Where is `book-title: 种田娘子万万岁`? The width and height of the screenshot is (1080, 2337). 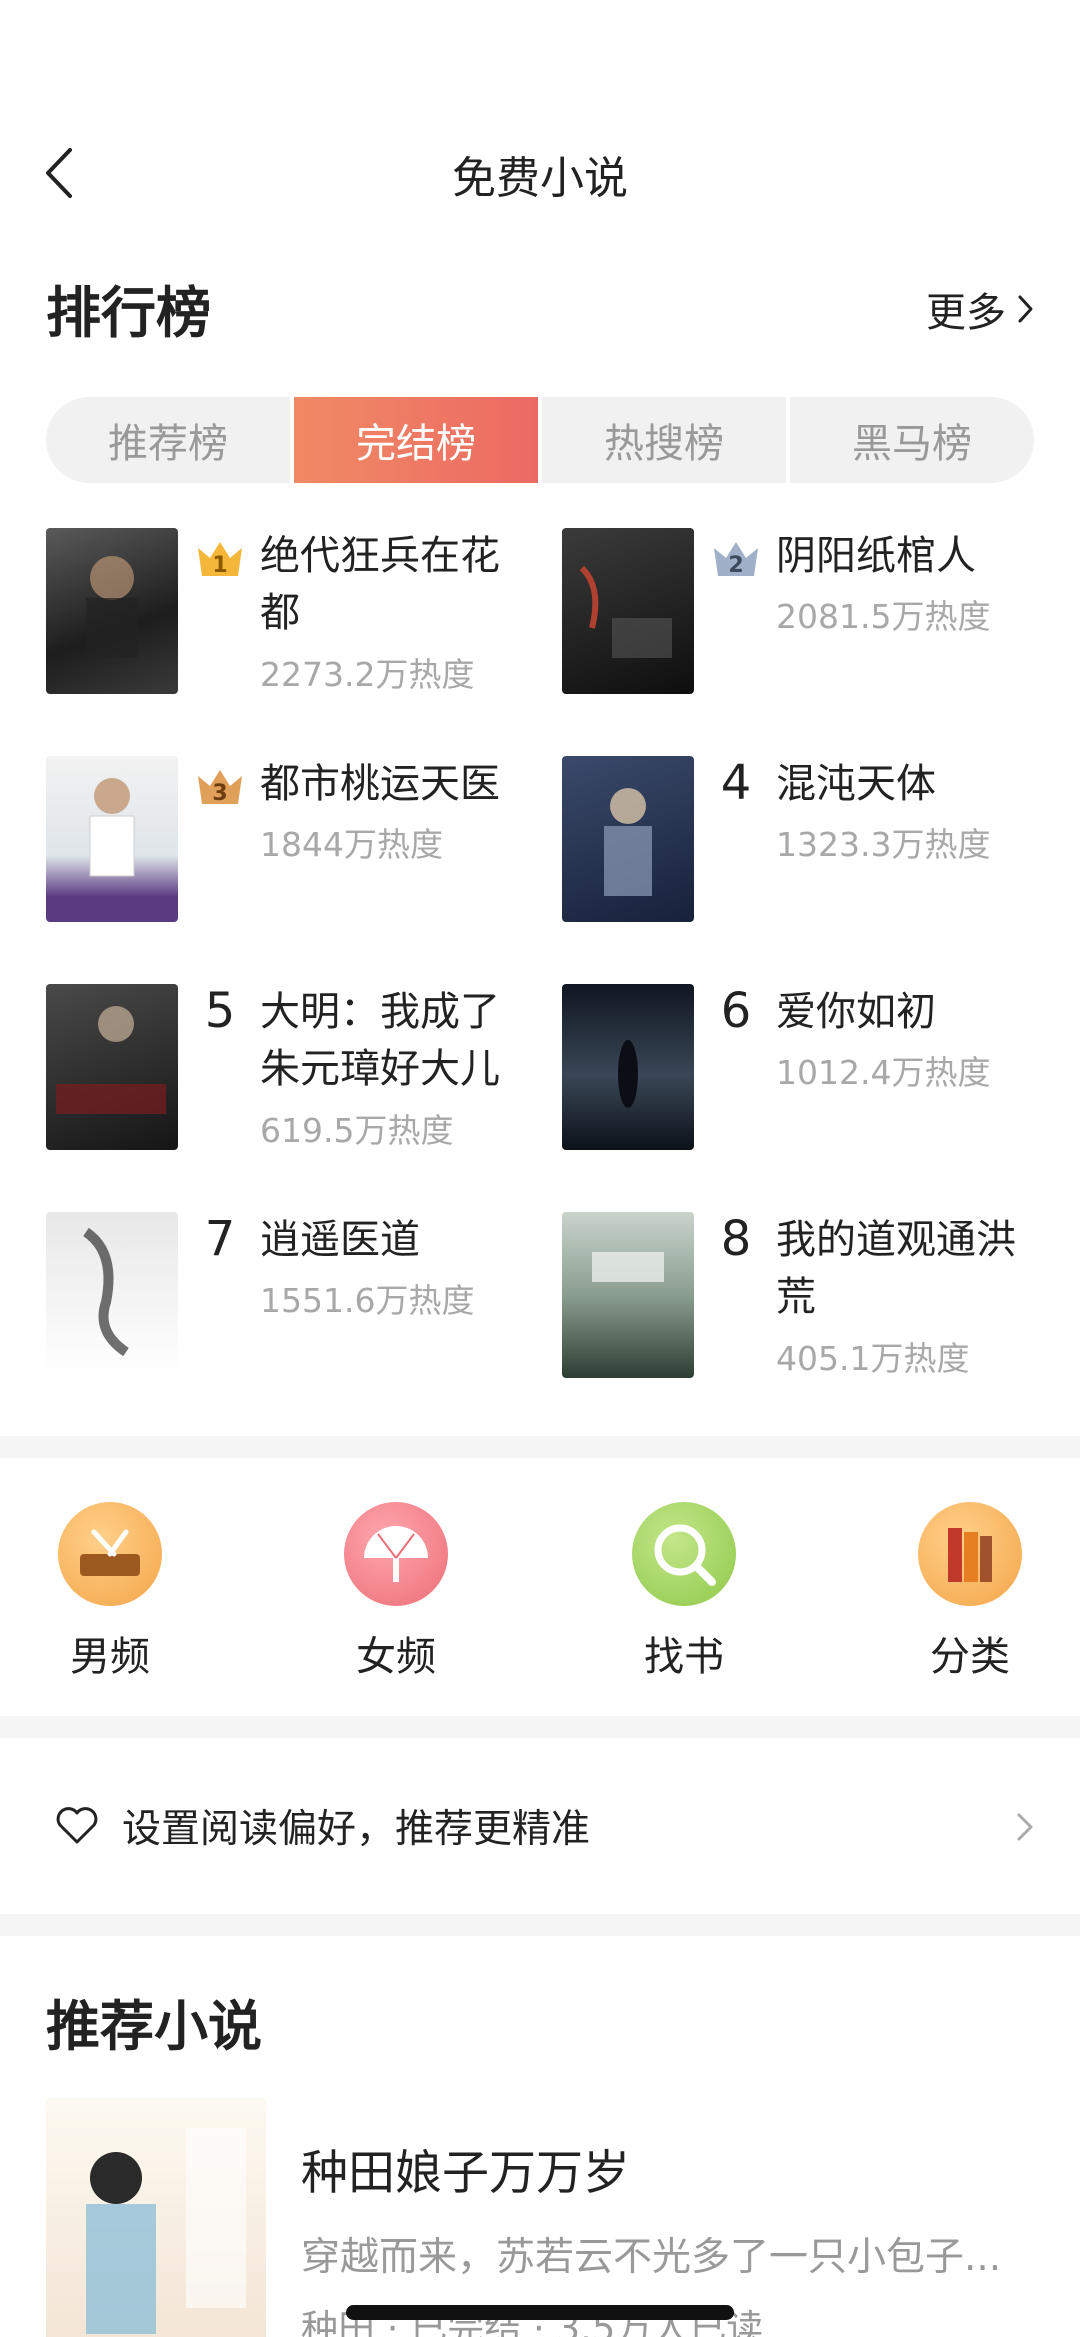 book-title: 种田娘子万万岁 is located at coordinates (465, 2173).